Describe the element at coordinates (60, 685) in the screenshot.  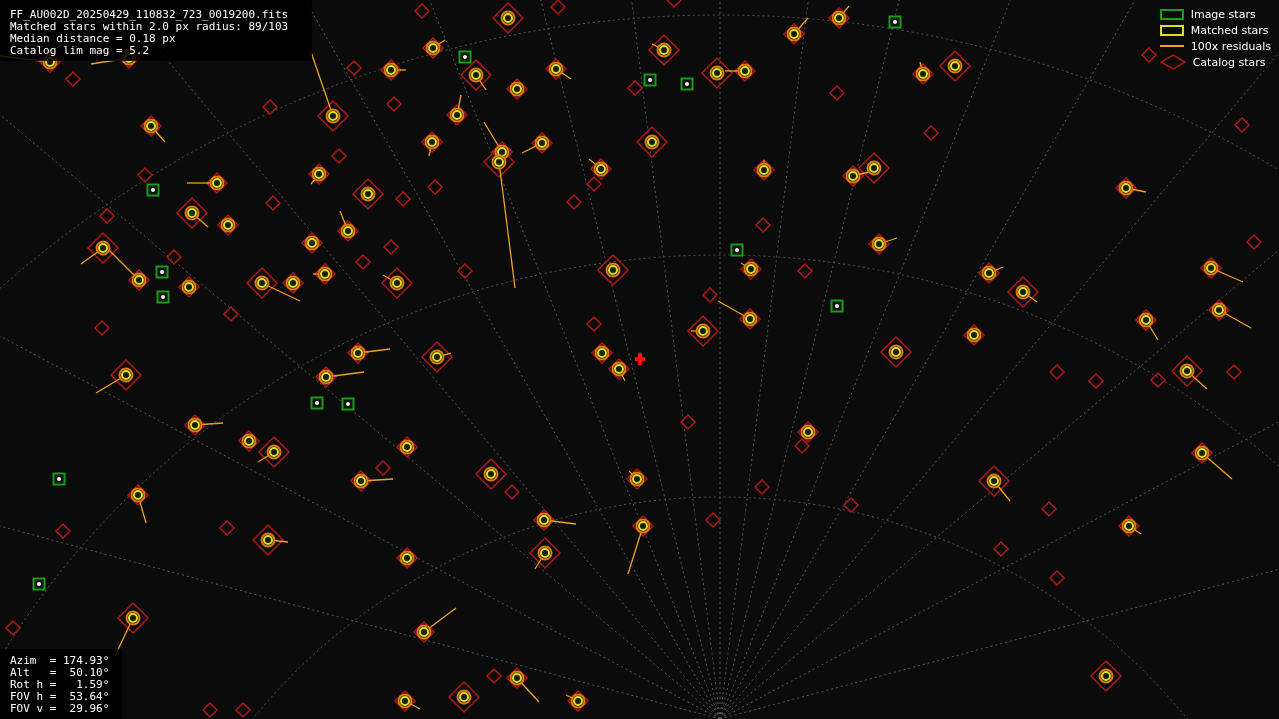
I see `pointing-text: Rot h = 1.59°` at that location.